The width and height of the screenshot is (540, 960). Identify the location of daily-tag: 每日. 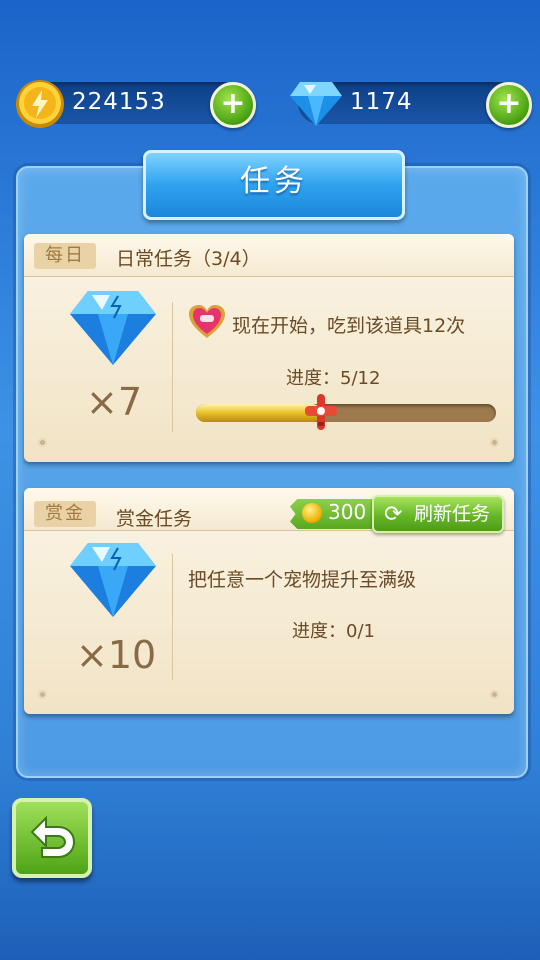
(65, 256).